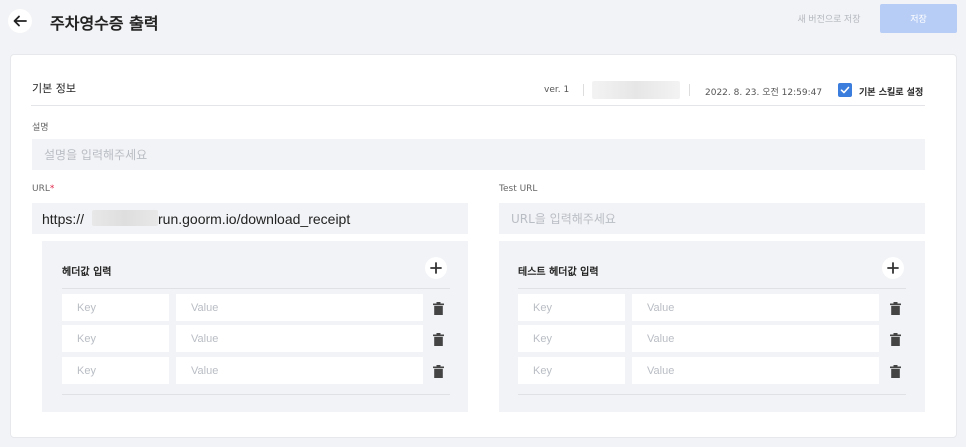 This screenshot has width=966, height=447. What do you see at coordinates (636, 90) in the screenshot?
I see `redacted-author` at bounding box center [636, 90].